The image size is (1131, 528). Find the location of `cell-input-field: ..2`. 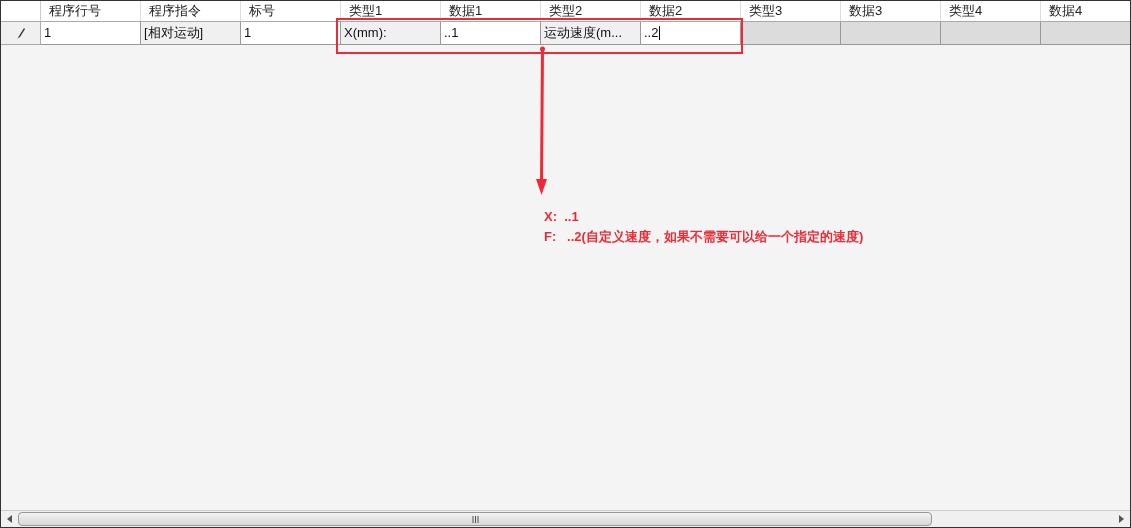

cell-input-field: ..2 is located at coordinates (691, 33).